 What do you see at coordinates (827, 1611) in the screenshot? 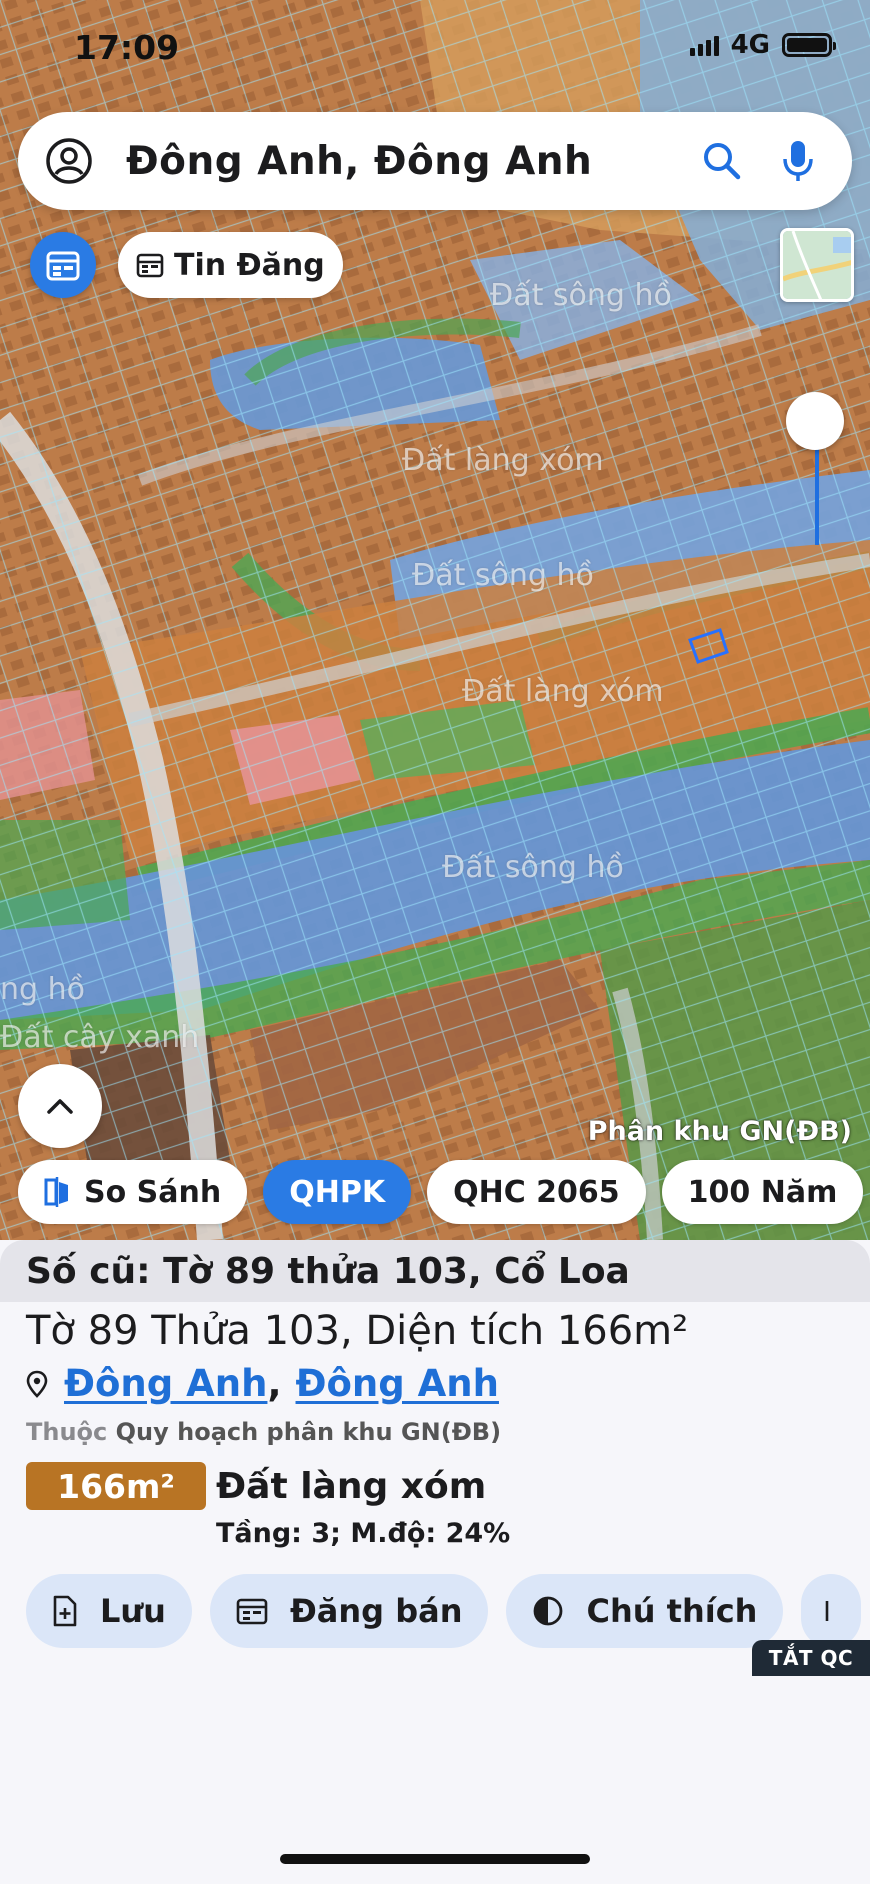
I see `add-icon` at bounding box center [827, 1611].